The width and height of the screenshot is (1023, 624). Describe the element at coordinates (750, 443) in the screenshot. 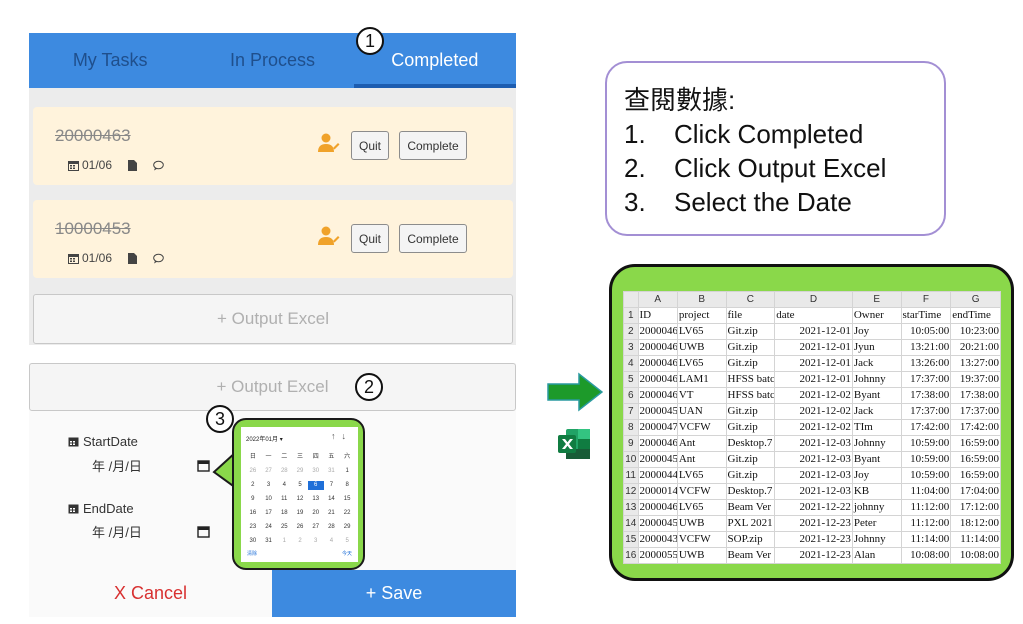

I see `table-cell: Desktop.7` at that location.